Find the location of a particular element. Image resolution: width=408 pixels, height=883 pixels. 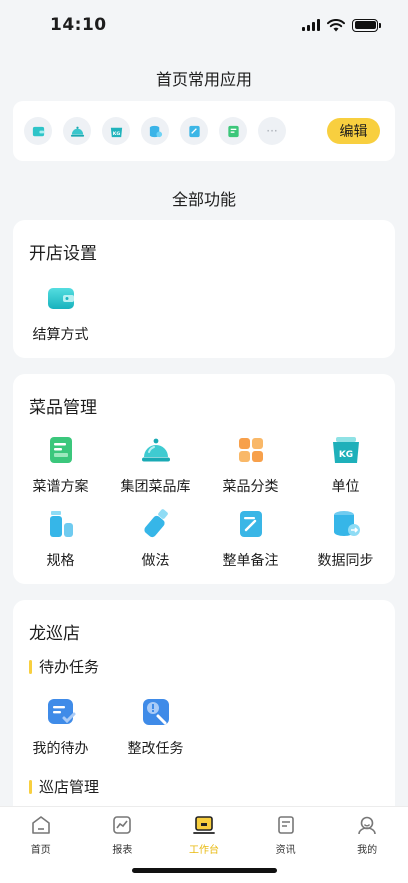

workbench-icon is located at coordinates (204, 825).